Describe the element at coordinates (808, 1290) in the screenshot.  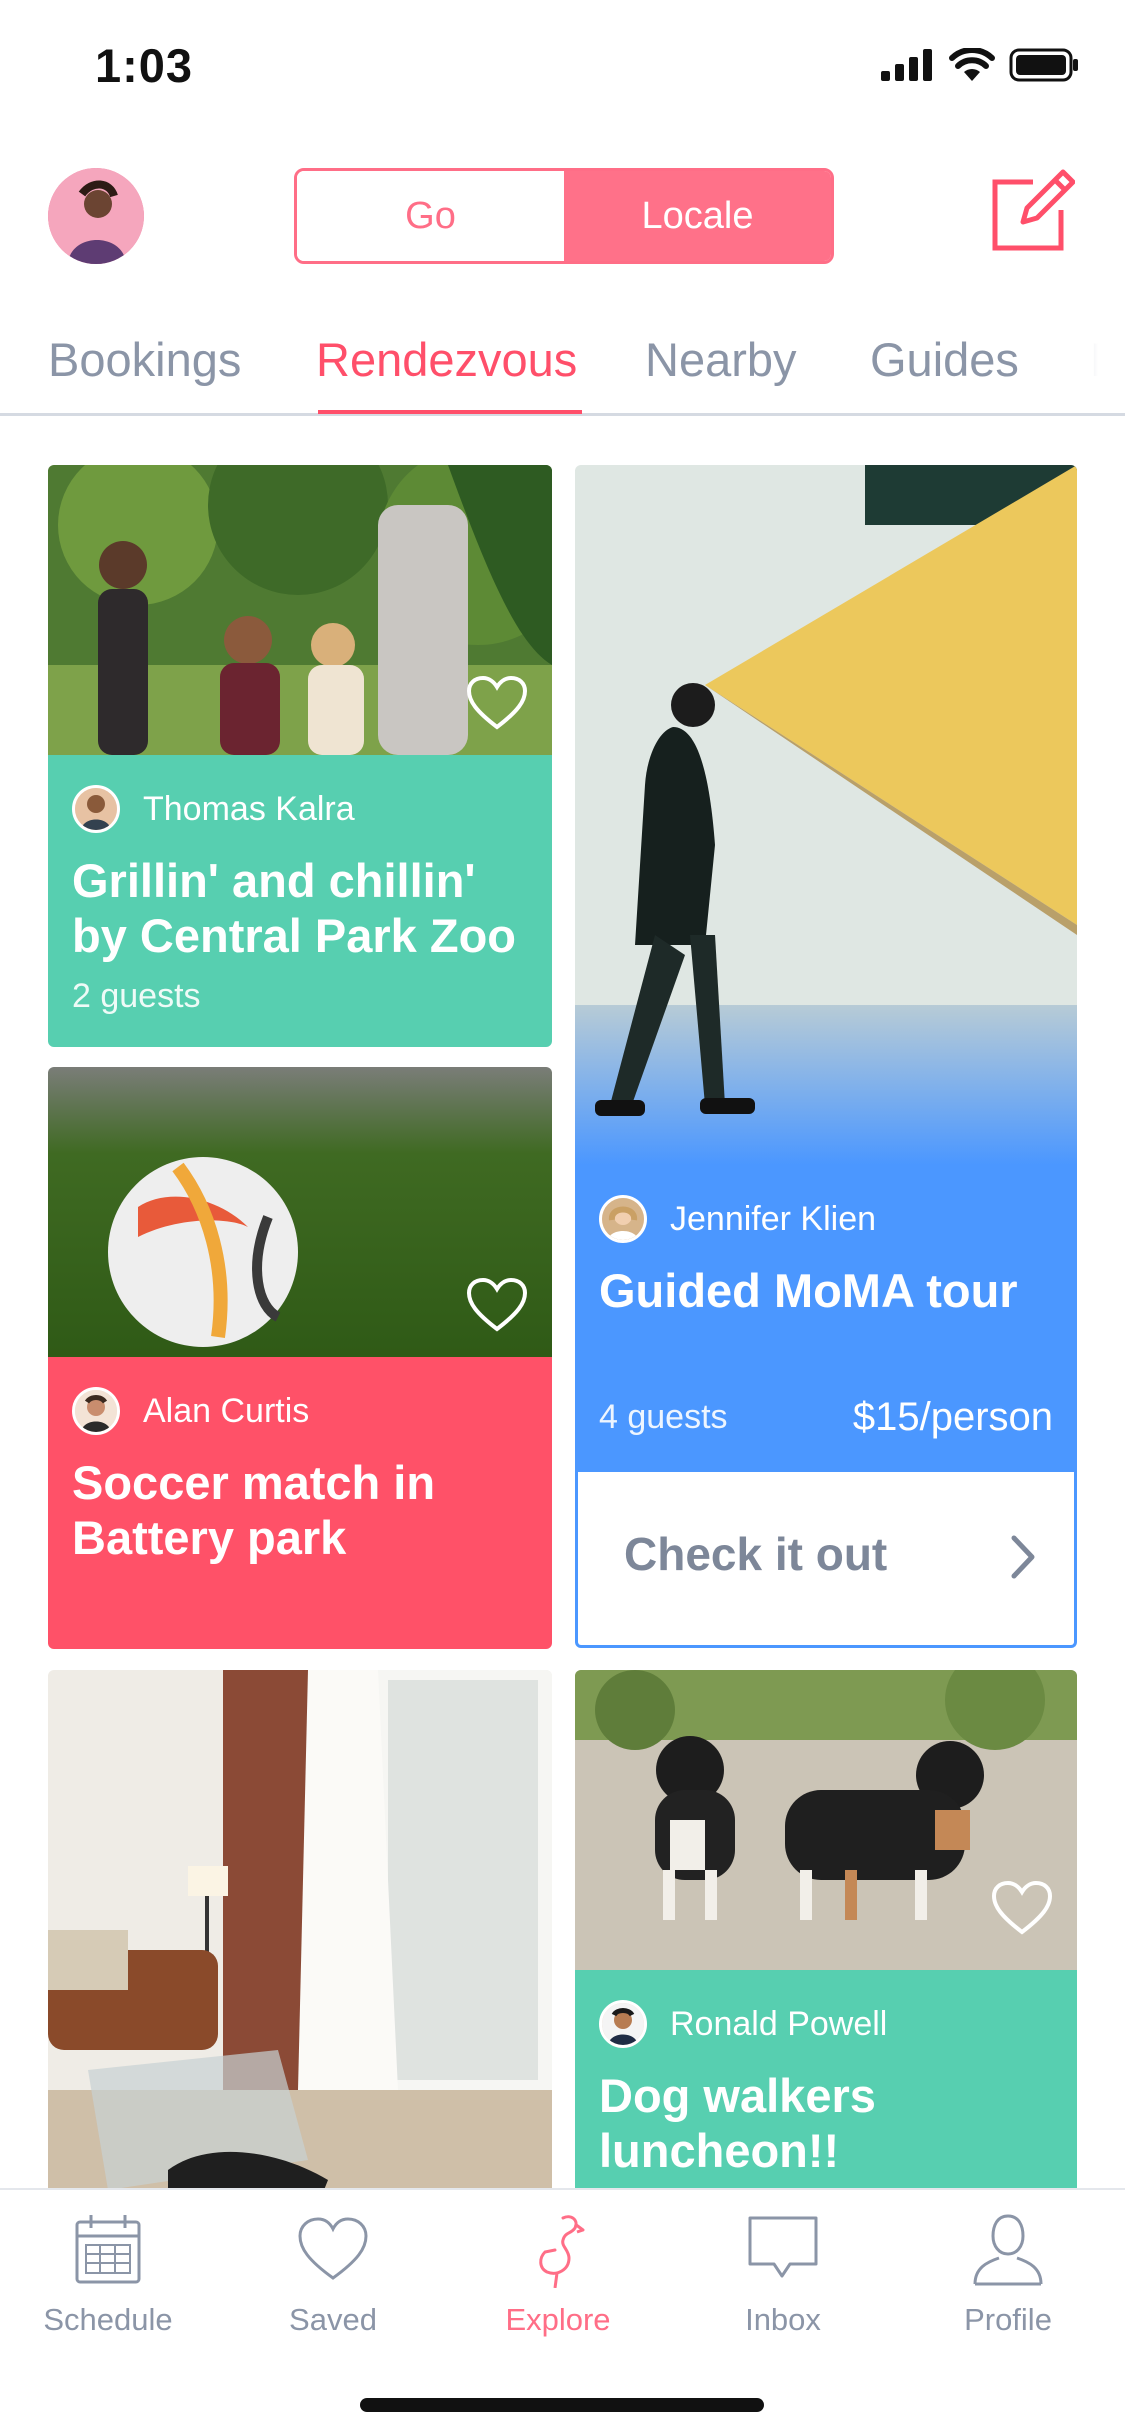
I see `event-title: Guided MoMA tour` at that location.